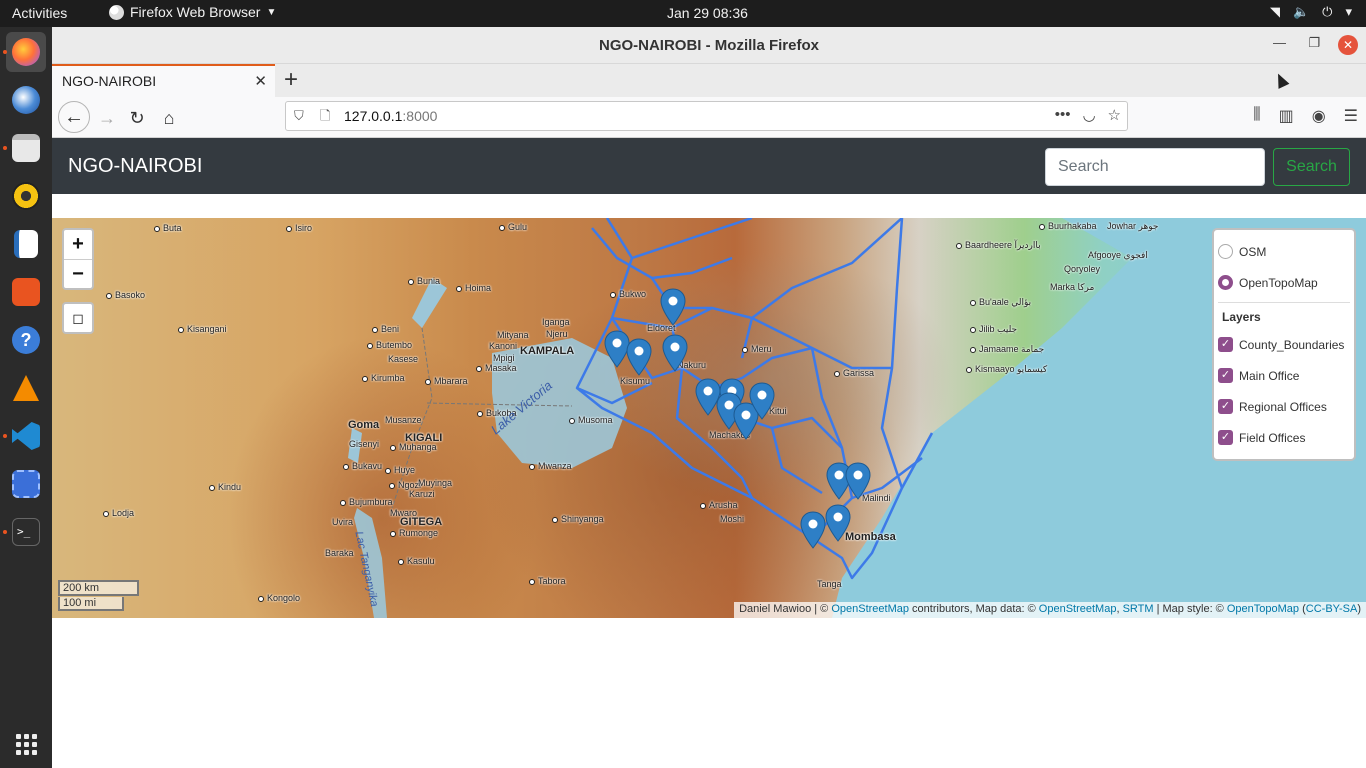 The width and height of the screenshot is (1366, 768). I want to click on place-label: Jamaame جمامة, so click(1007, 349).